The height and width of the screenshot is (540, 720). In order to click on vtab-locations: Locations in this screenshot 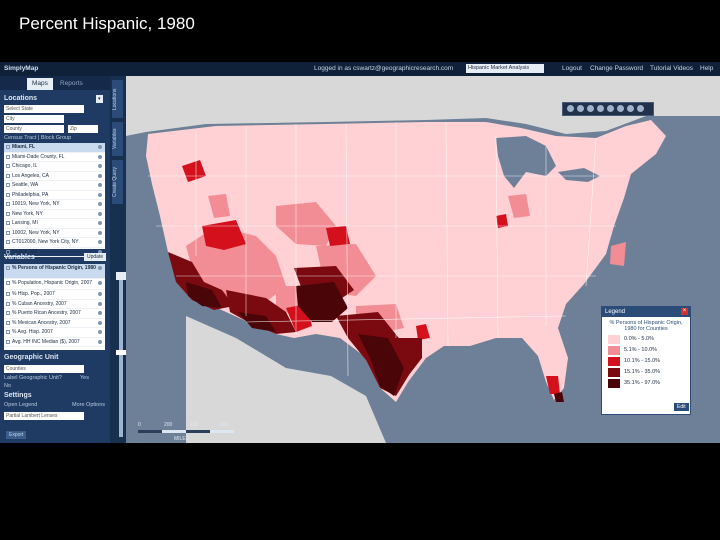, I will do `click(117, 99)`.